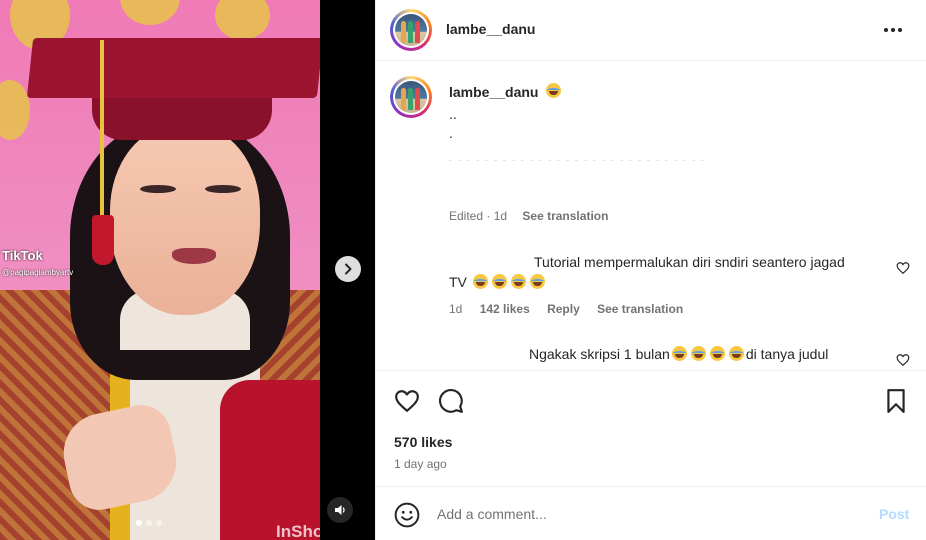 The height and width of the screenshot is (540, 926). What do you see at coordinates (420, 464) in the screenshot?
I see `post-timestamp: 1 day ago` at bounding box center [420, 464].